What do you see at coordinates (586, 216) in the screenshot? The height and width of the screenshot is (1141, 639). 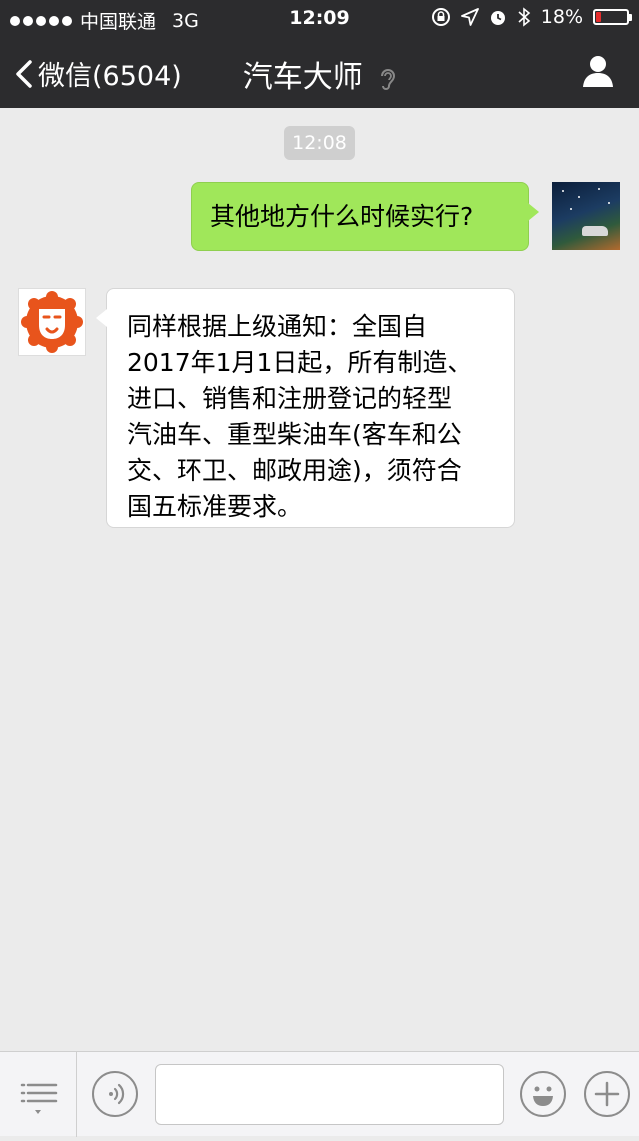 I see `my-avatar` at bounding box center [586, 216].